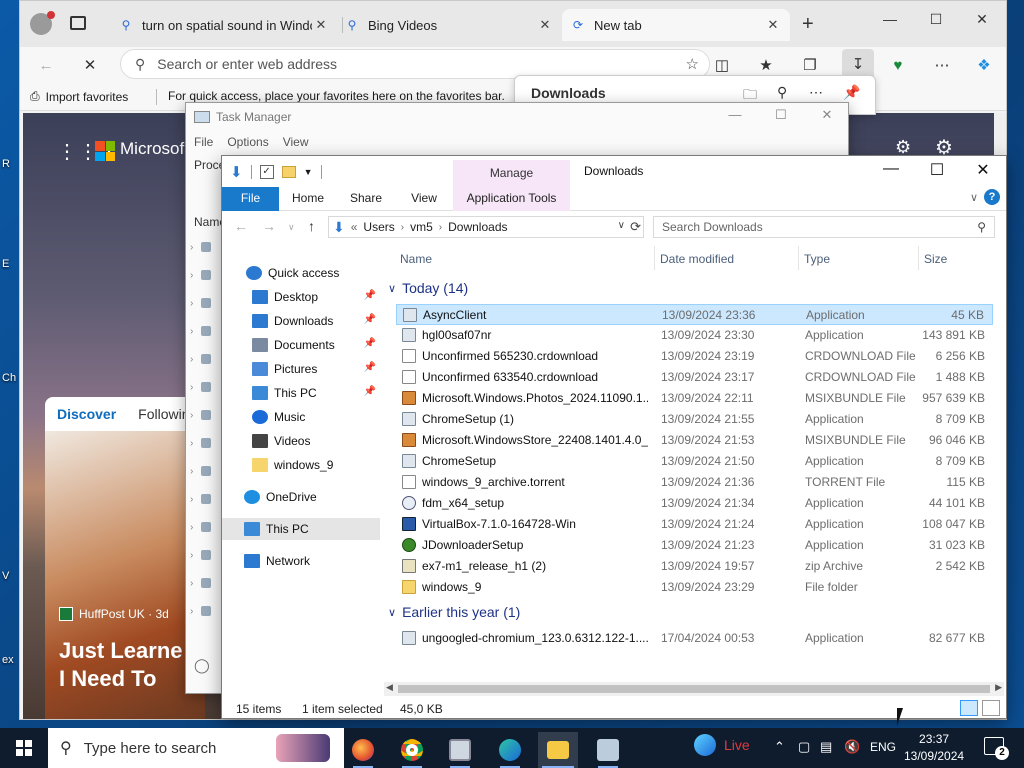 The width and height of the screenshot is (1024, 768). Describe the element at coordinates (782, 92) in the screenshot. I see `search-downloads-icon: ⚲` at that location.